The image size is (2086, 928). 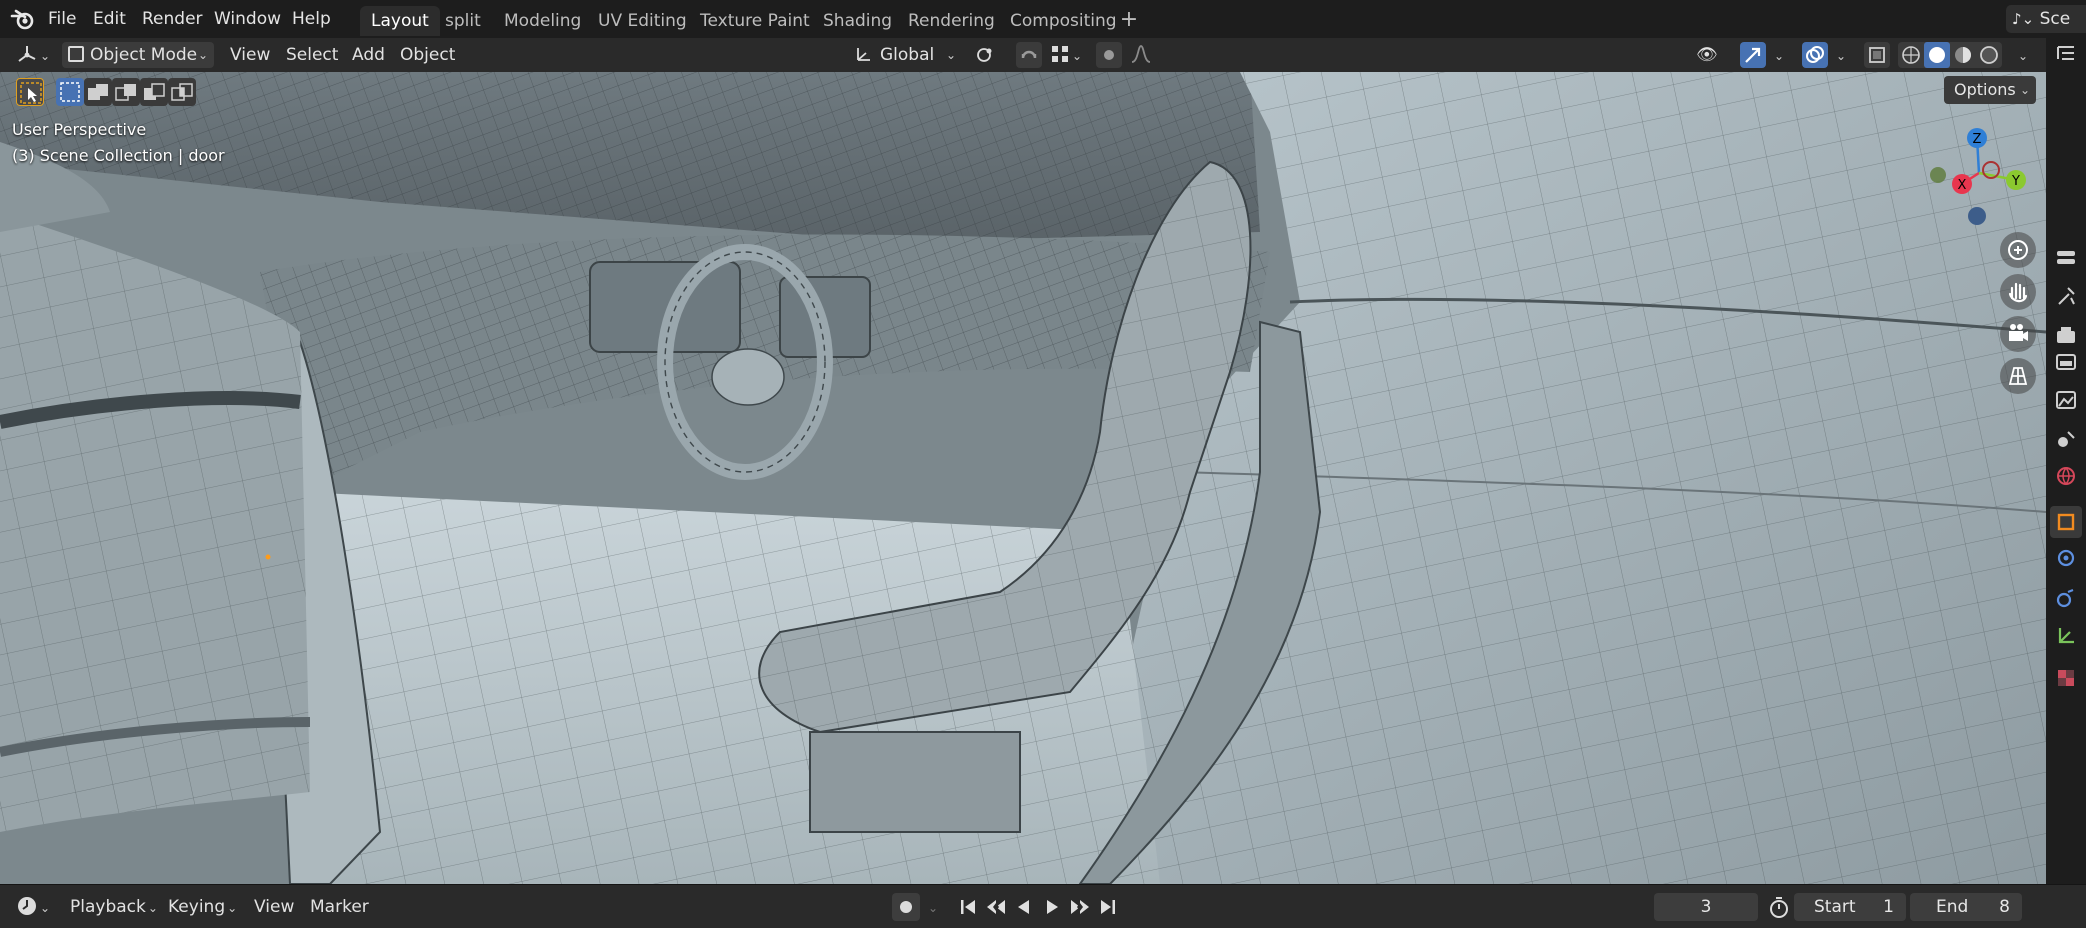 What do you see at coordinates (368, 55) in the screenshot?
I see `menu-add: Add` at bounding box center [368, 55].